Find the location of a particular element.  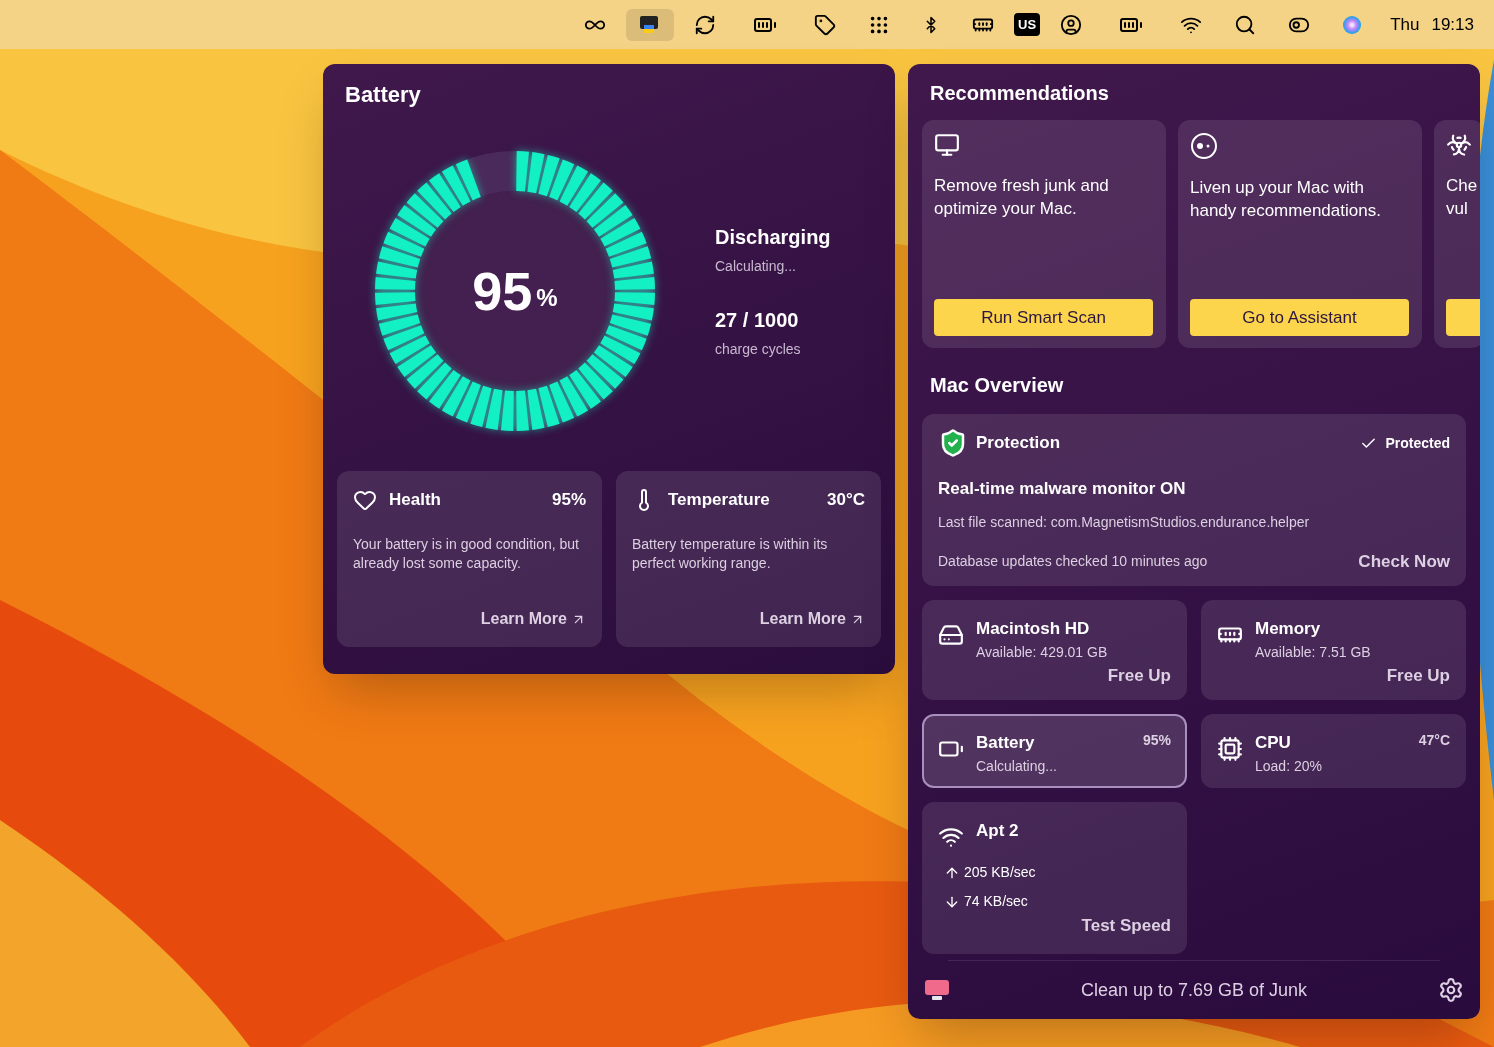

card-text: Remove fresh junk and optimize your Mac. is located at coordinates (1022, 197).